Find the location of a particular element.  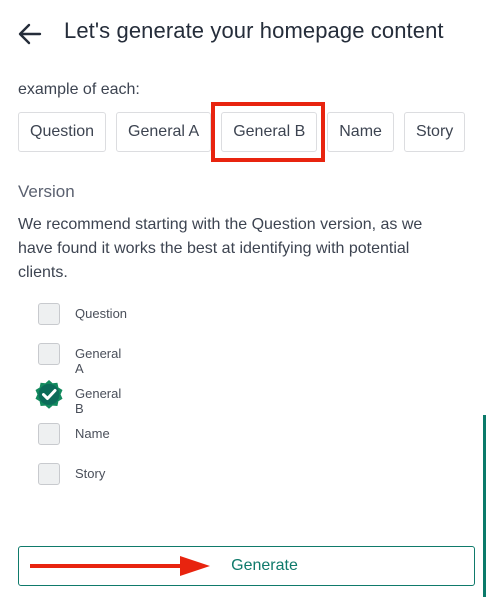

version-option-story: Story is located at coordinates (71, 481).